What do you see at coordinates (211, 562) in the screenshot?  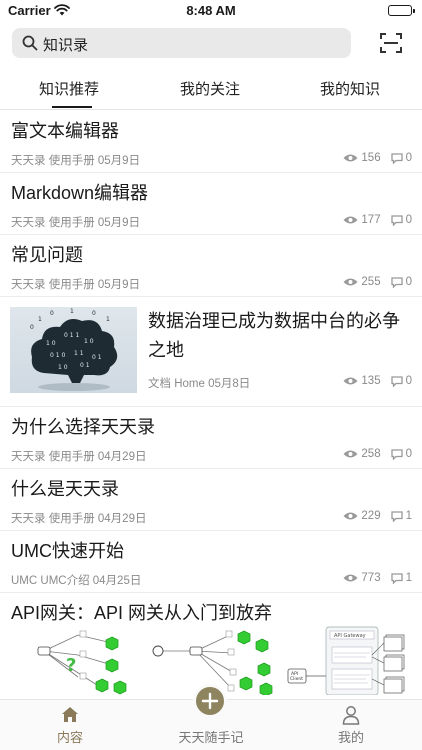 I see `list-item: UMC快速开始 UMC UMC介绍 04月25日 773 1` at bounding box center [211, 562].